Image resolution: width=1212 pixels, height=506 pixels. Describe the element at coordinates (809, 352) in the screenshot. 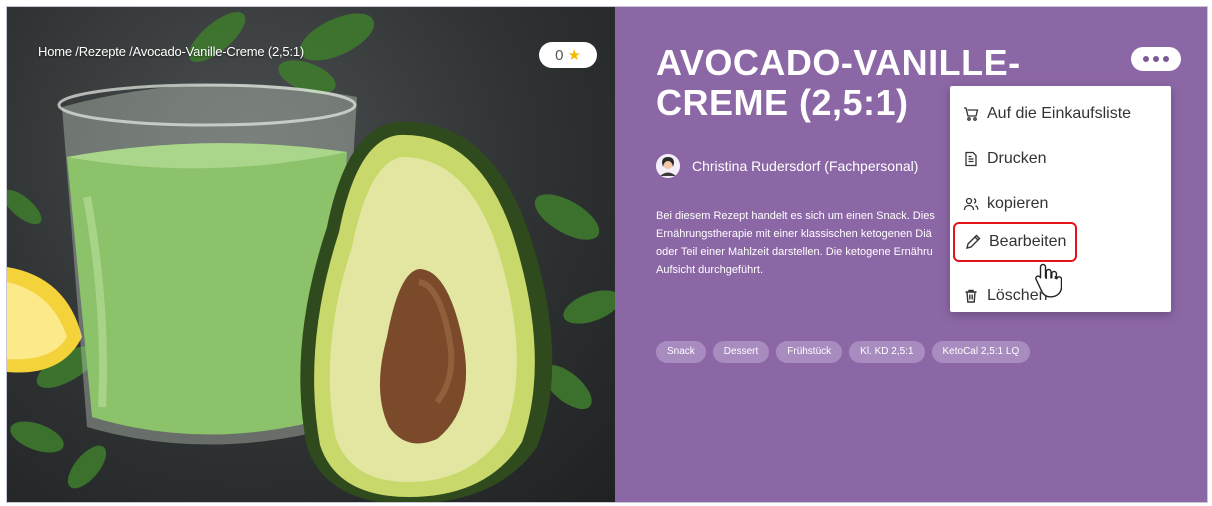

I see `tag-fruehstueck: Frühstück` at that location.